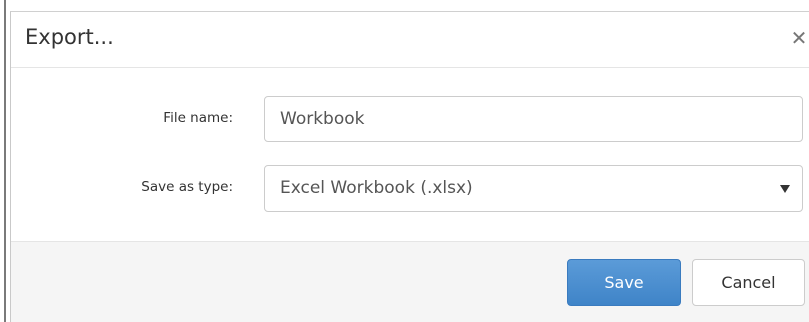 This screenshot has height=322, width=809. I want to click on save-button: Save, so click(624, 282).